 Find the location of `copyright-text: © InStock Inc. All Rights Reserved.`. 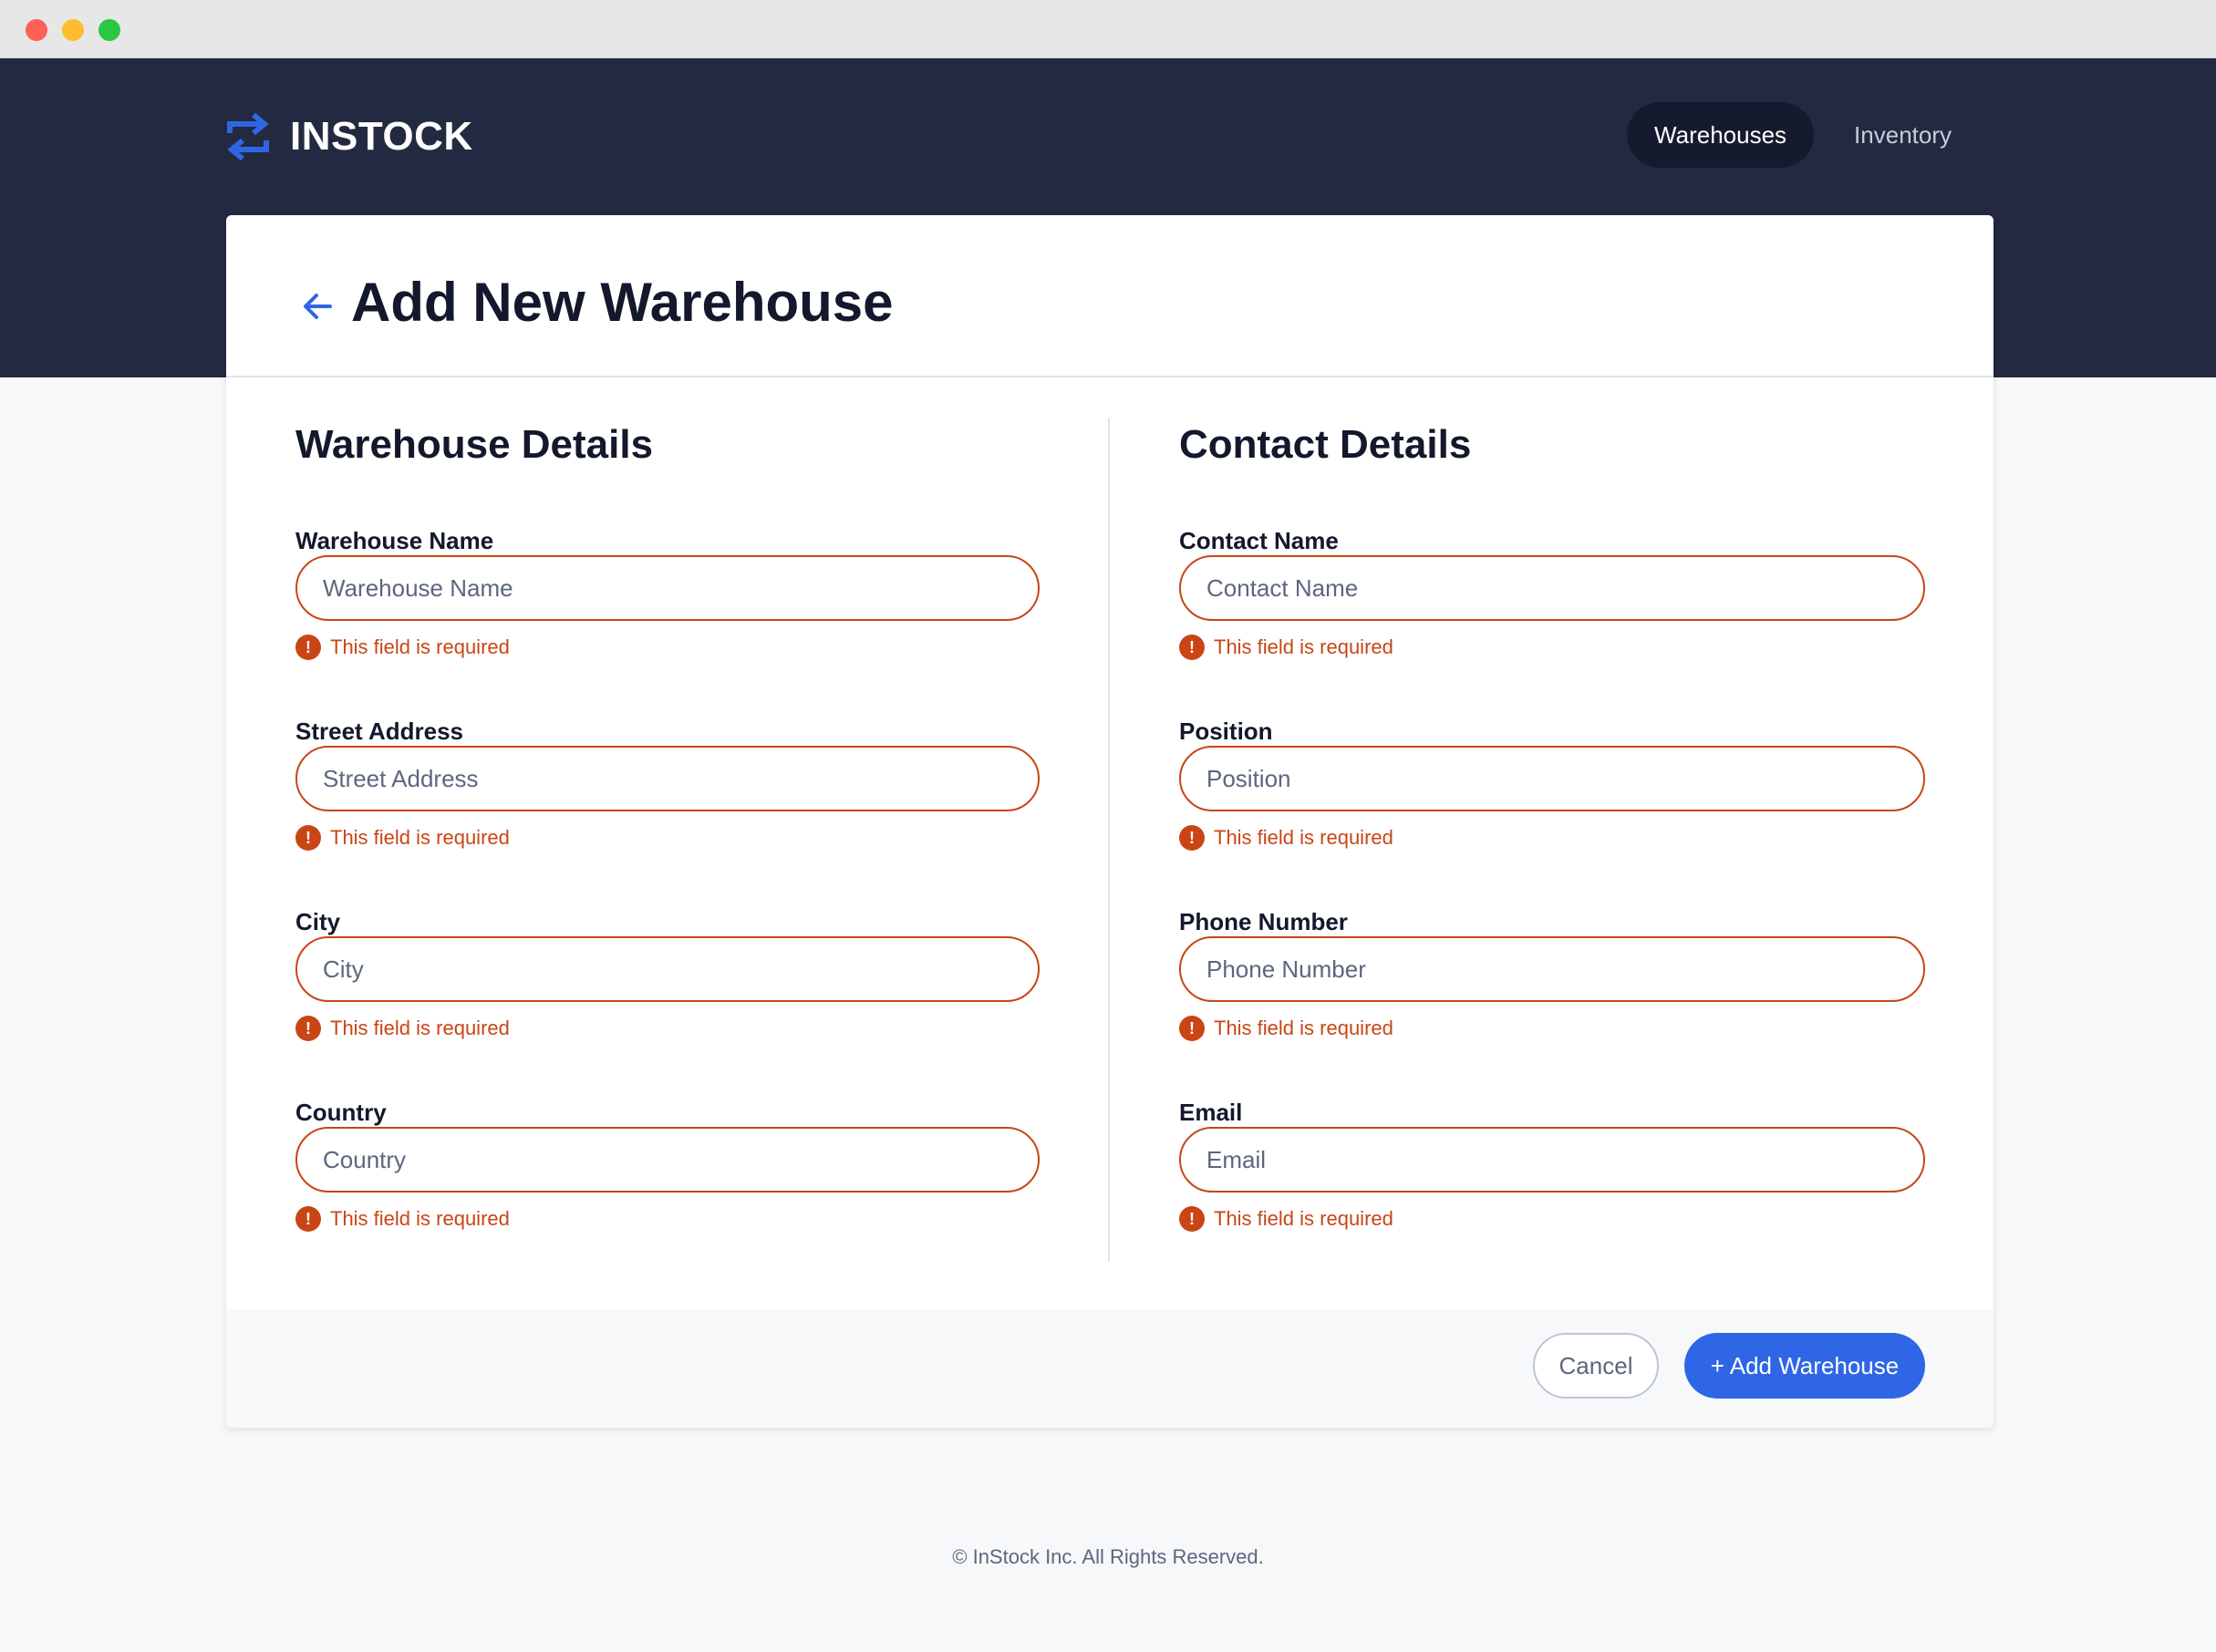

copyright-text: © InStock Inc. All Rights Reserved. is located at coordinates (1108, 1556).